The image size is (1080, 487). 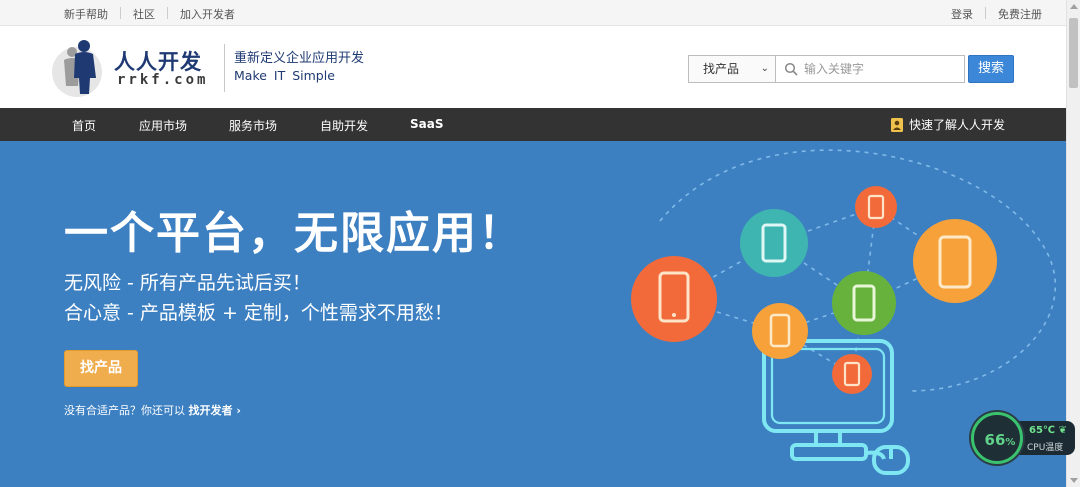 What do you see at coordinates (101, 368) in the screenshot?
I see `find-product-button: 找产品` at bounding box center [101, 368].